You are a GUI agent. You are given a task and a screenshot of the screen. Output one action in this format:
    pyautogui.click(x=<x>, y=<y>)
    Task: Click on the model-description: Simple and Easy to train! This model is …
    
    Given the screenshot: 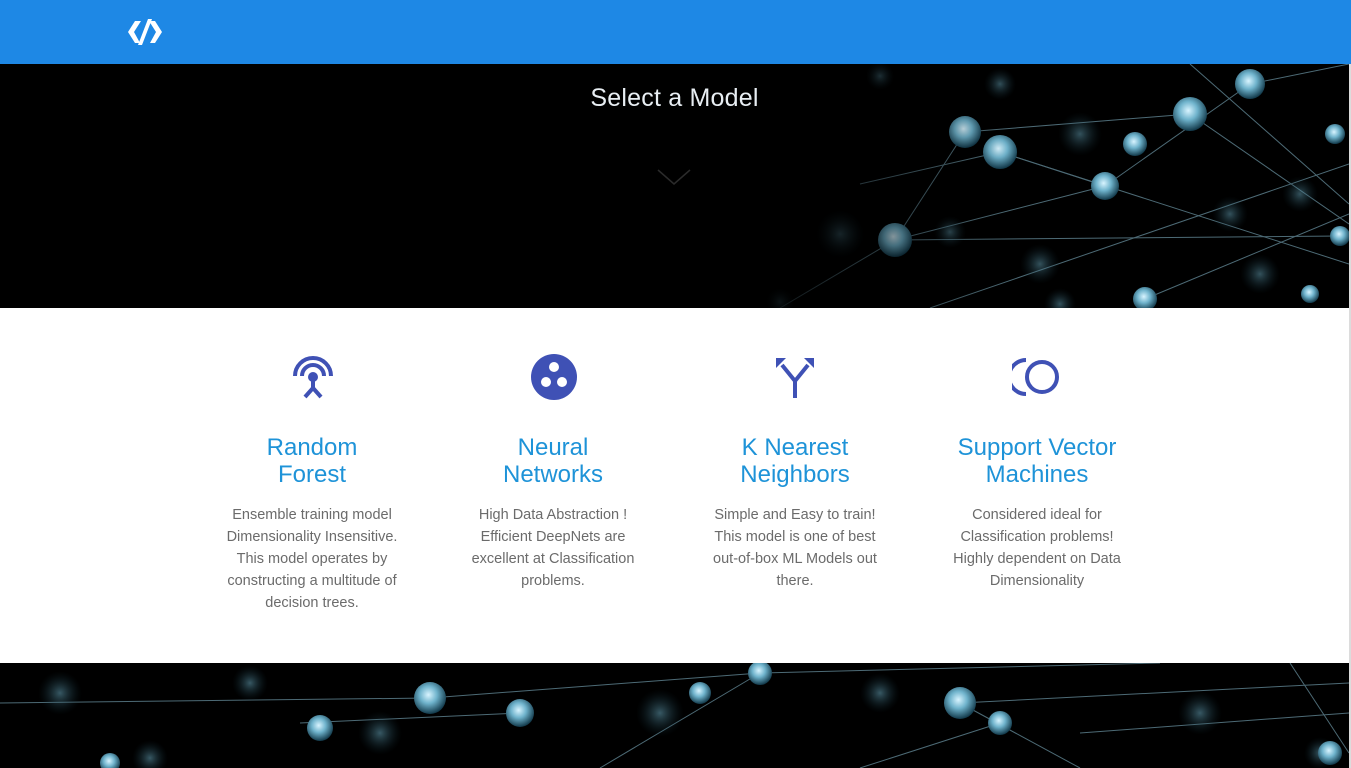 What is the action you would take?
    pyautogui.click(x=795, y=548)
    